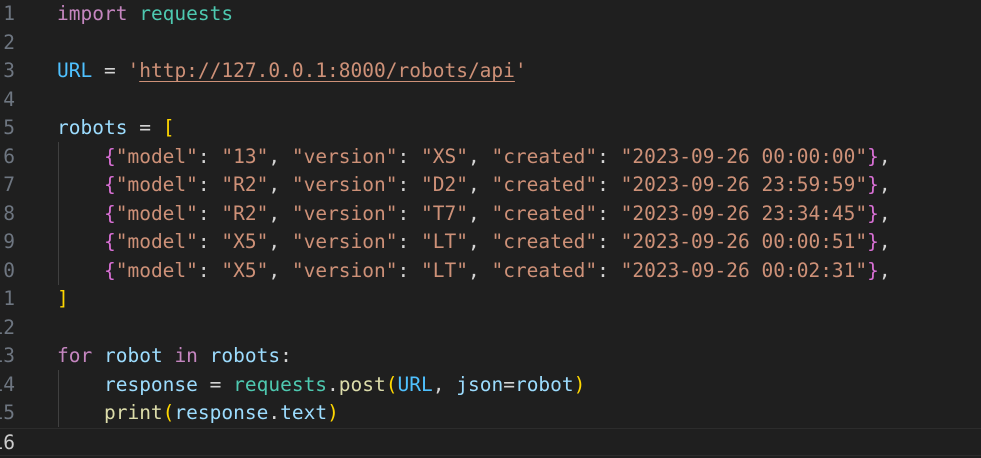  Describe the element at coordinates (9, 184) in the screenshot. I see `line-number: 7` at that location.